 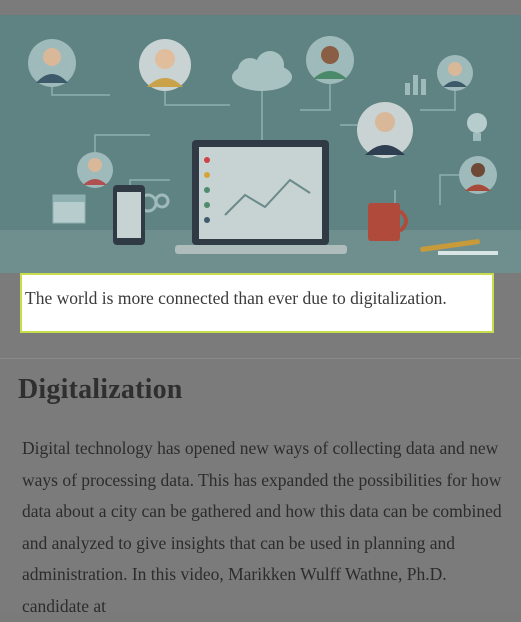 I want to click on article-title: Digitalization, so click(x=100, y=389).